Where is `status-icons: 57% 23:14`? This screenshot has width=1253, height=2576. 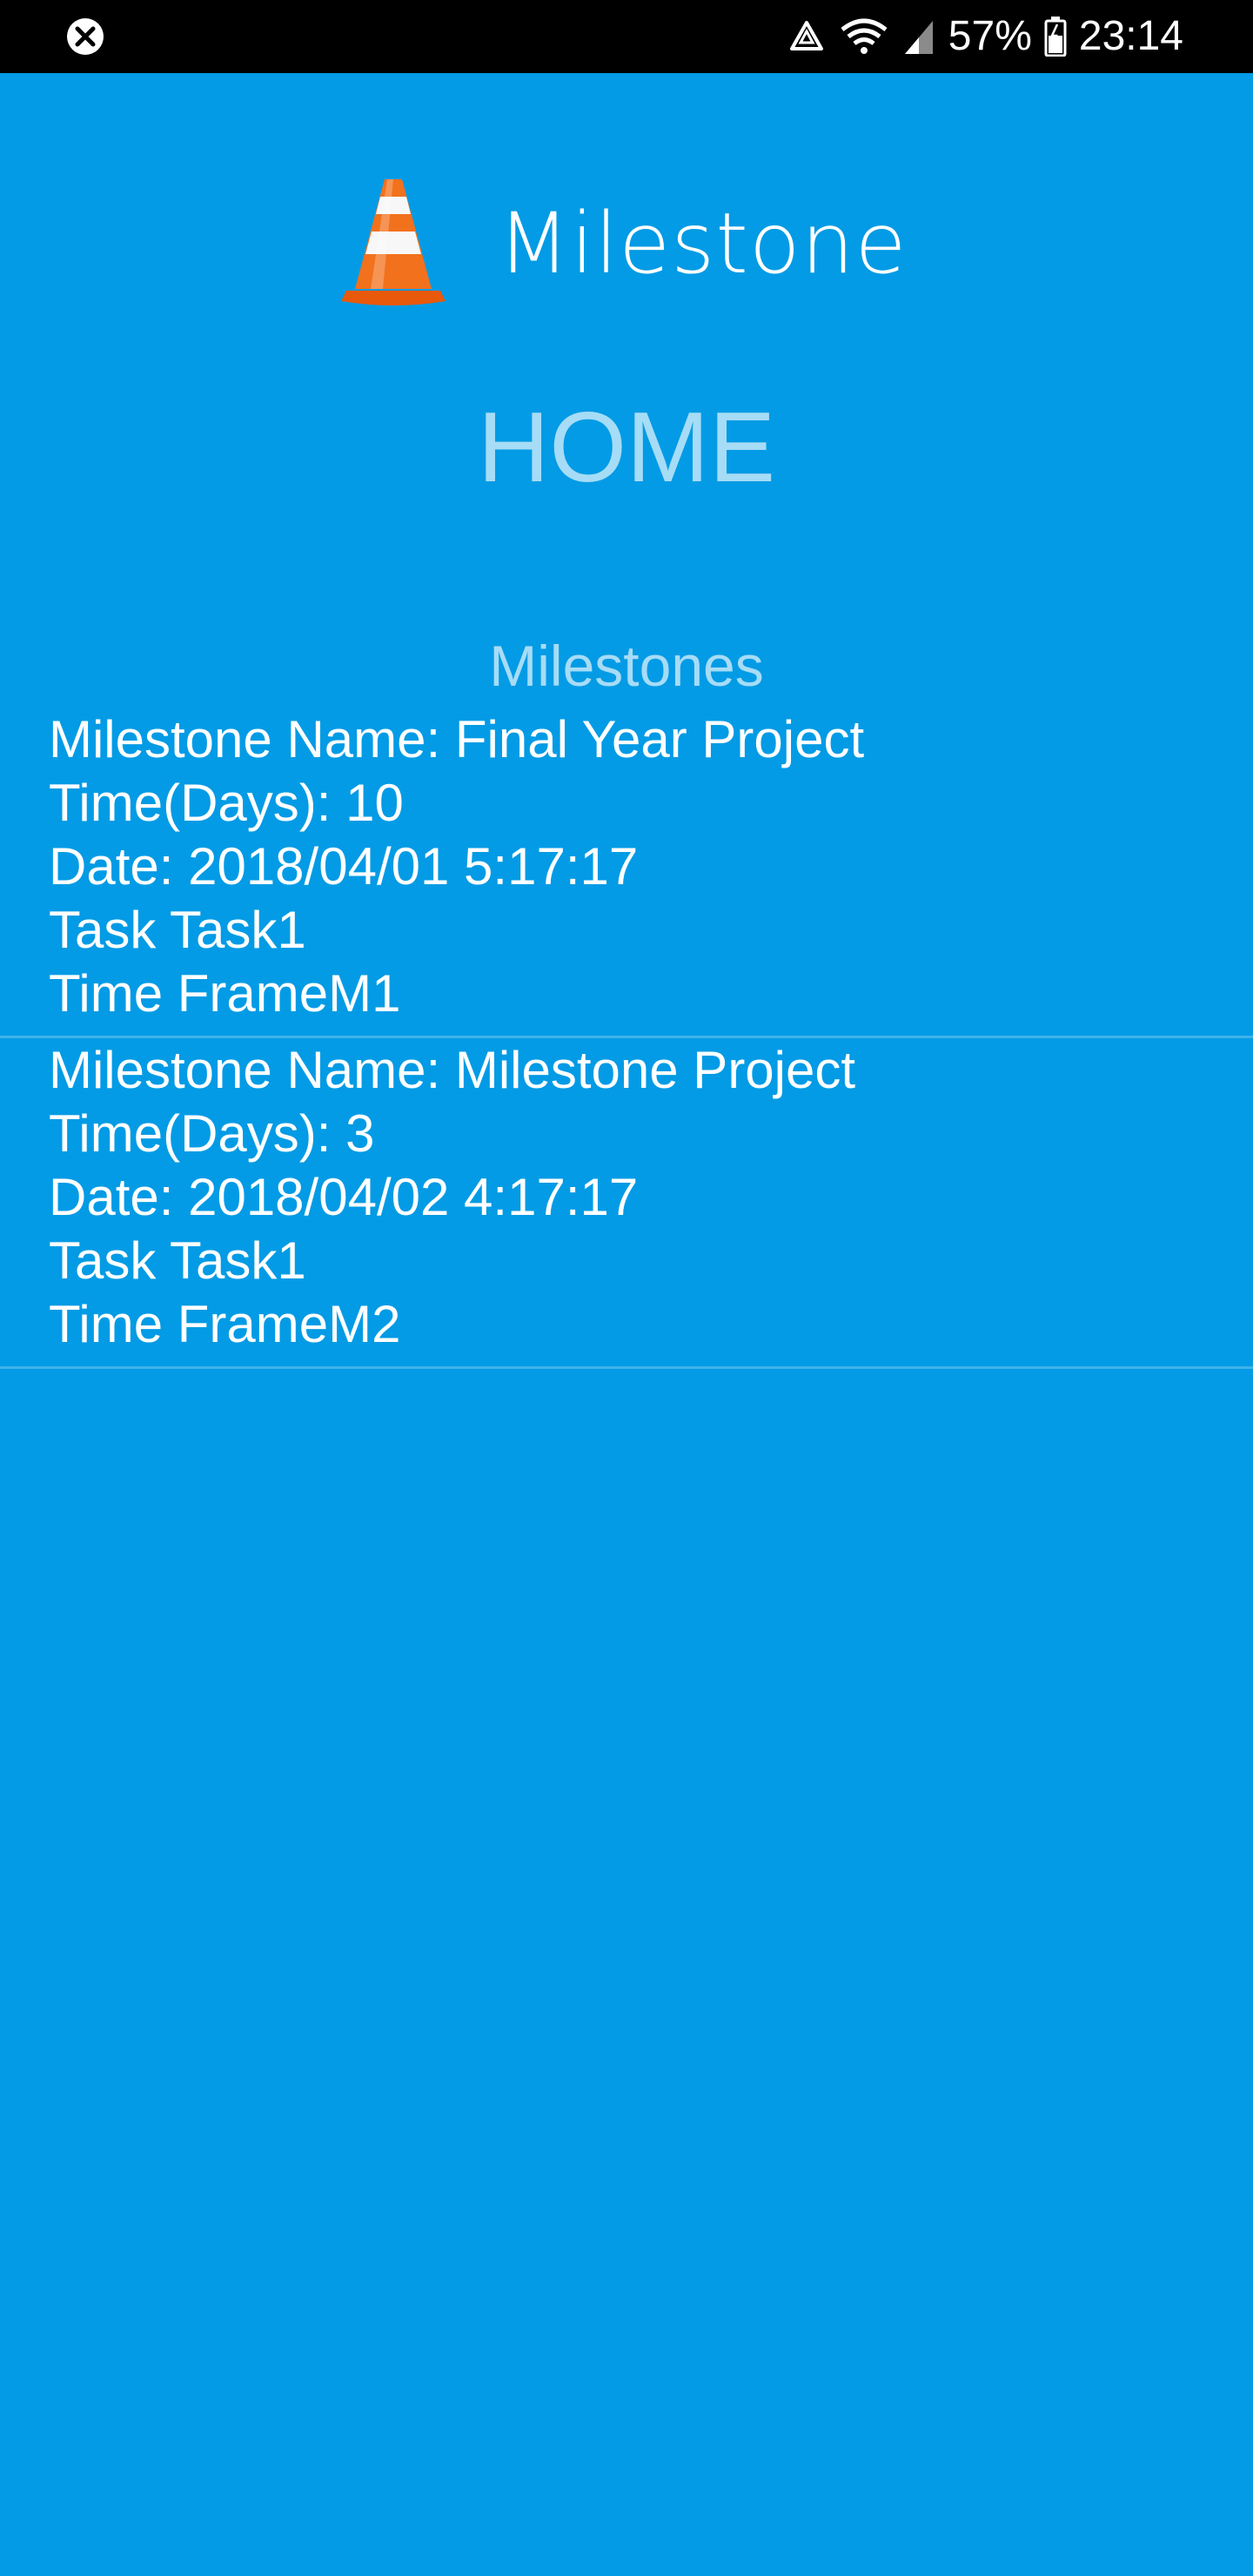
status-icons: 57% 23:14 is located at coordinates (985, 37).